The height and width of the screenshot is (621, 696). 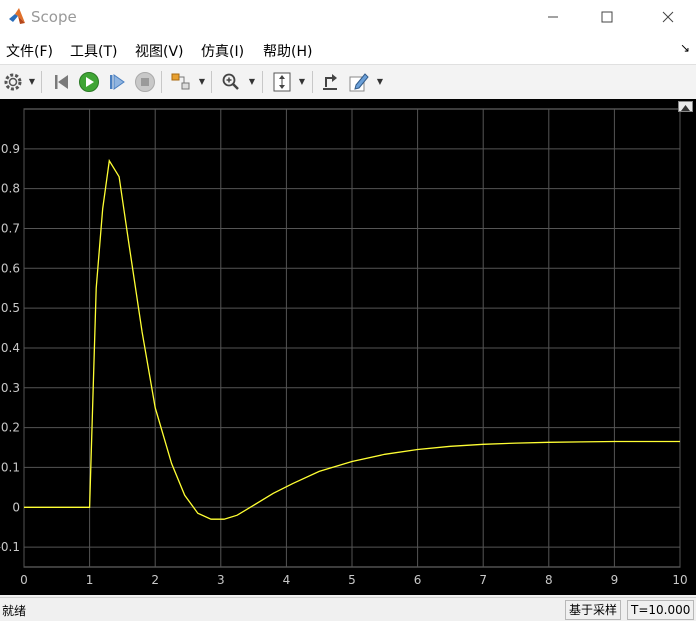 What do you see at coordinates (483, 580) in the screenshot?
I see `x-tick-label: 7` at bounding box center [483, 580].